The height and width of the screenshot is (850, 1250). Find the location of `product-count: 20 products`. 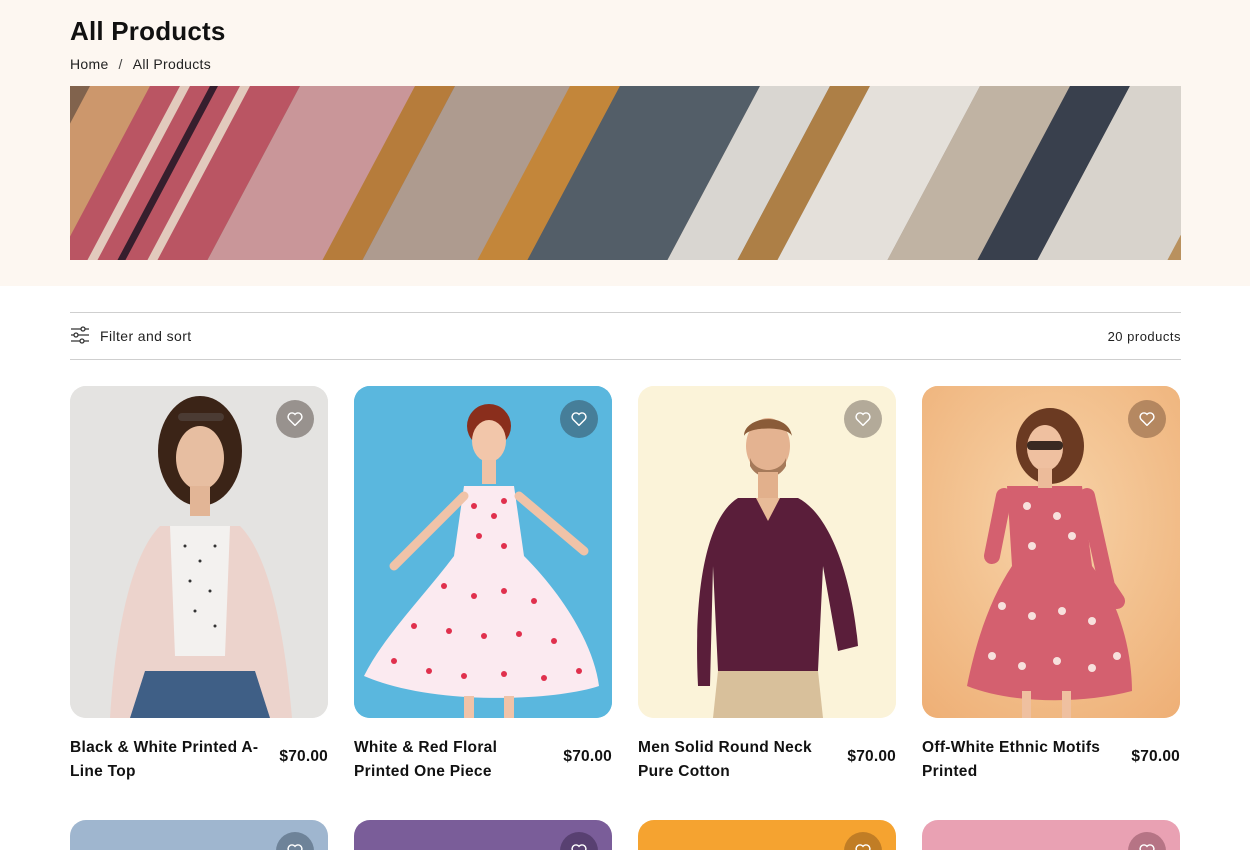

product-count: 20 products is located at coordinates (1144, 336).